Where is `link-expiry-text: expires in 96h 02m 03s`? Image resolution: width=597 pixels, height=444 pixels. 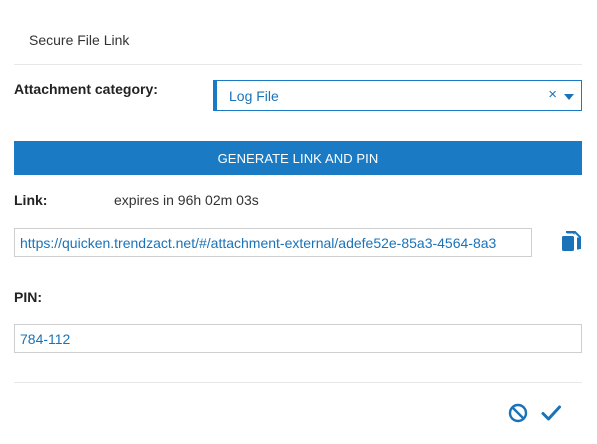
link-expiry-text: expires in 96h 02m 03s is located at coordinates (186, 200).